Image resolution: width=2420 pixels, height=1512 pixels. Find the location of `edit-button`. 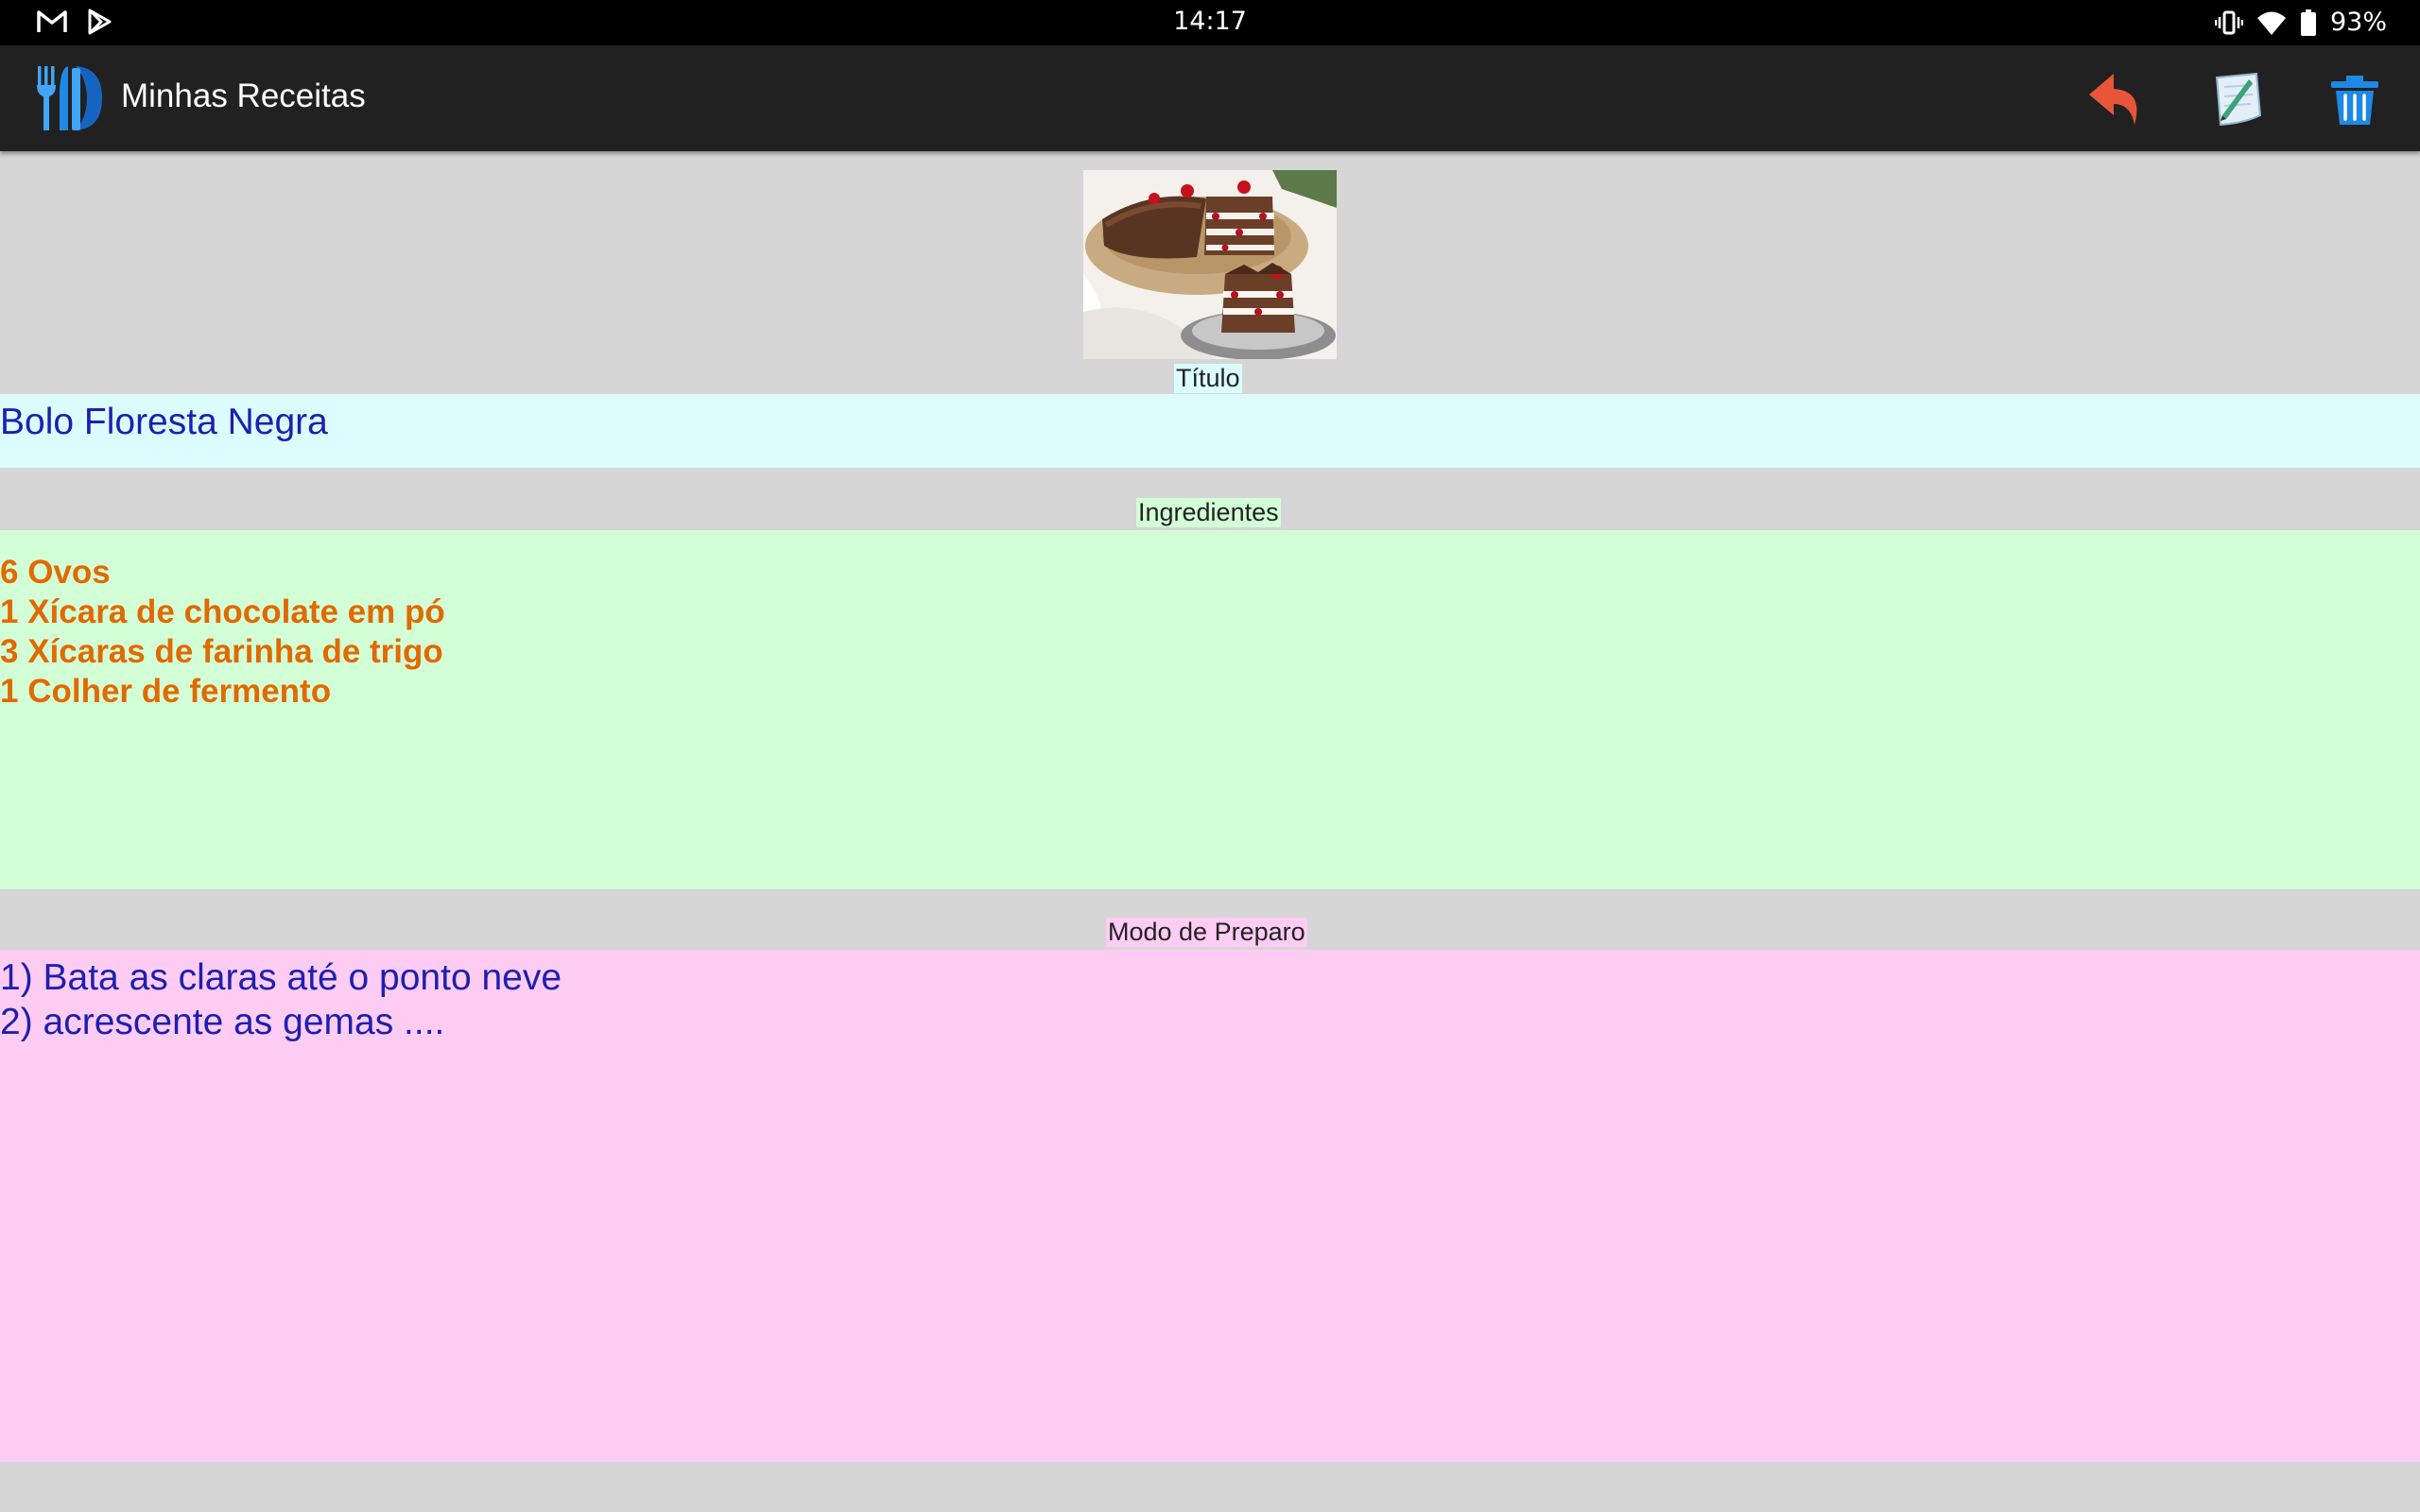

edit-button is located at coordinates (2237, 99).